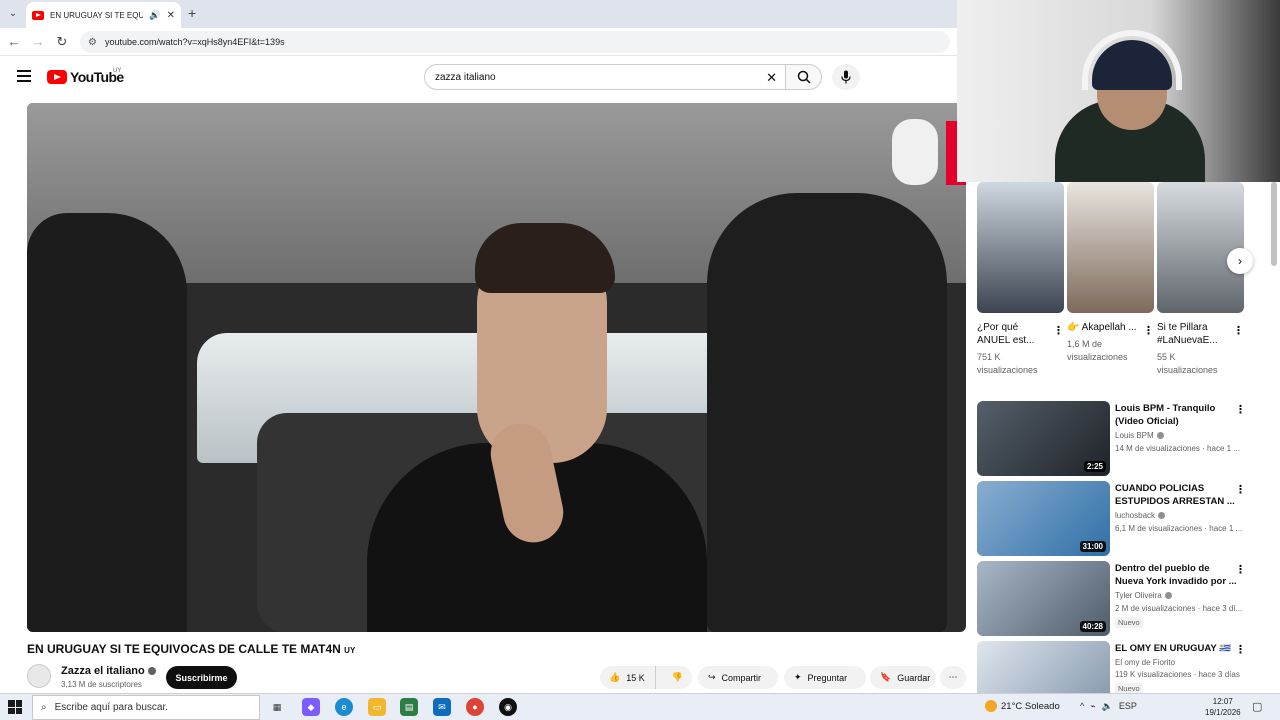 The width and height of the screenshot is (1280, 720). Describe the element at coordinates (914, 677) in the screenshot. I see `save-label: Guardar` at that location.